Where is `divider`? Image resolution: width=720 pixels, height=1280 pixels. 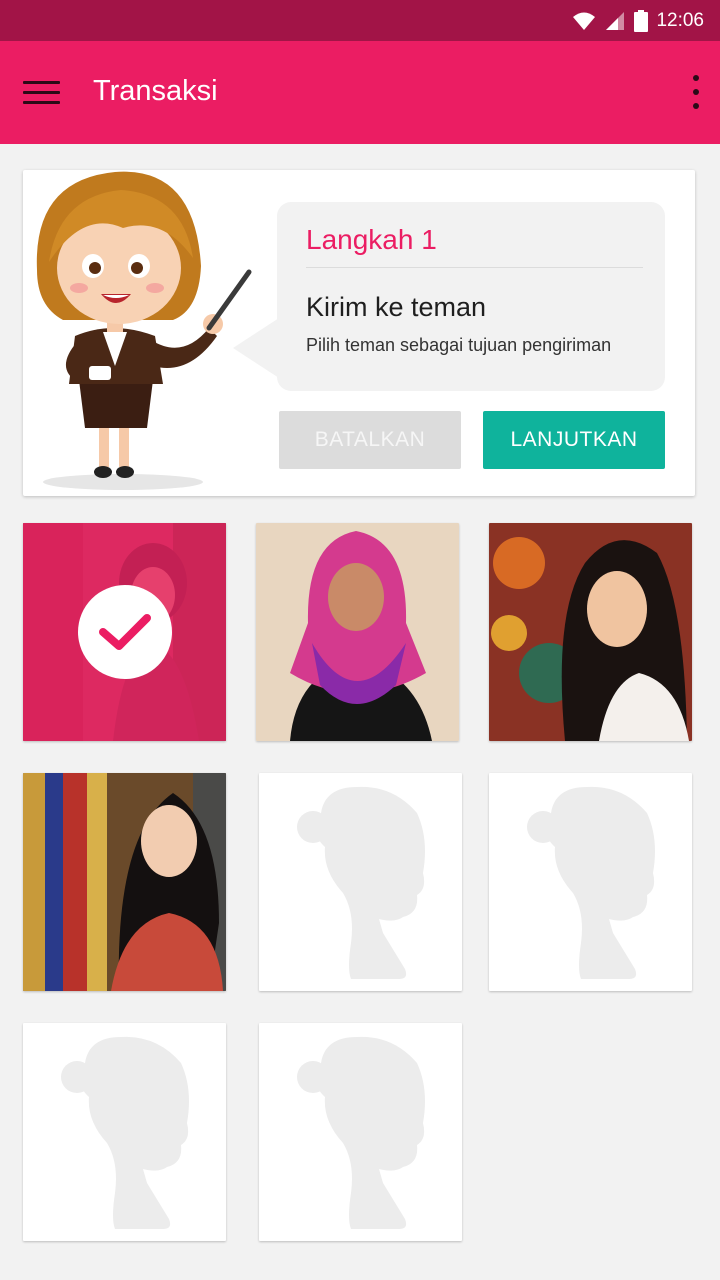 divider is located at coordinates (474, 267).